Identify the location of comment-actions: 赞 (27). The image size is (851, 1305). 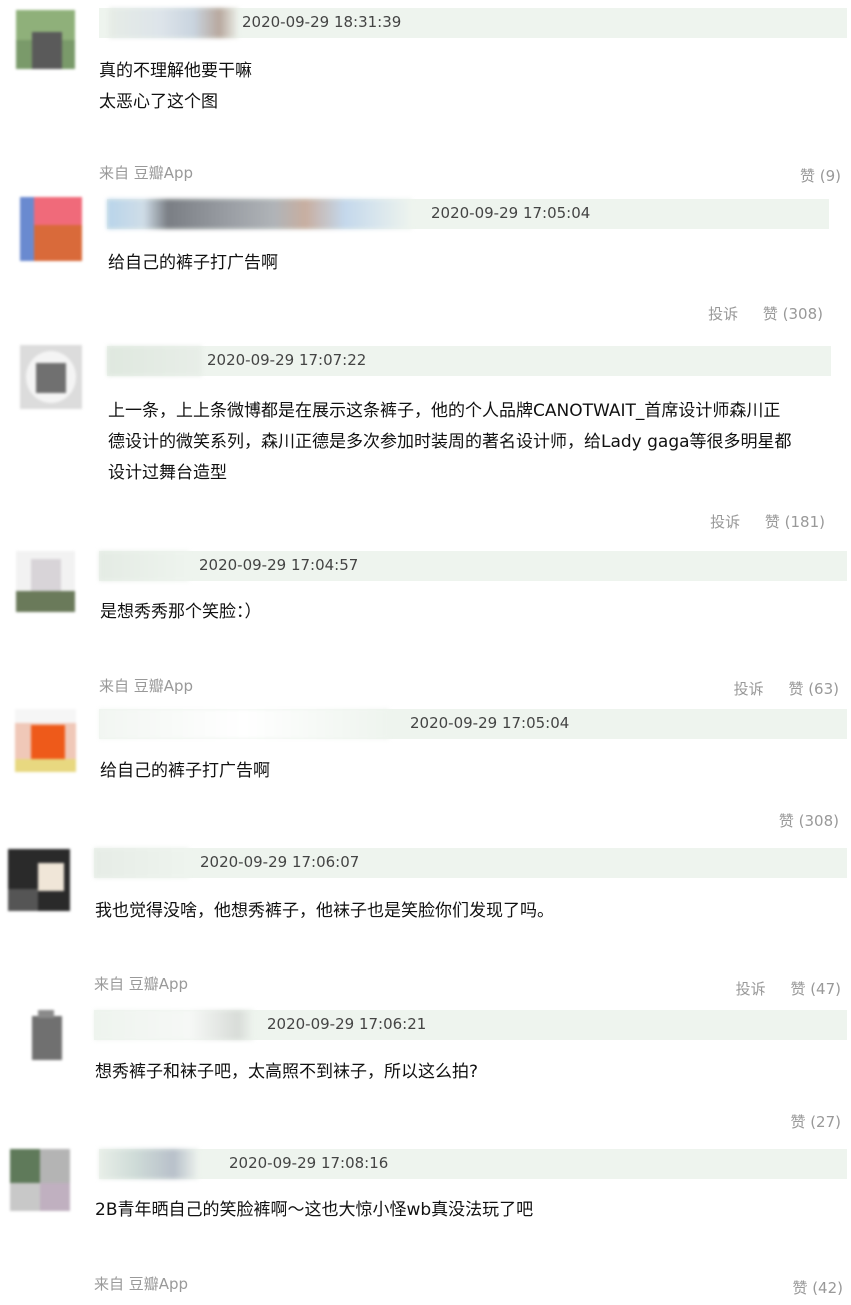
(805, 1121).